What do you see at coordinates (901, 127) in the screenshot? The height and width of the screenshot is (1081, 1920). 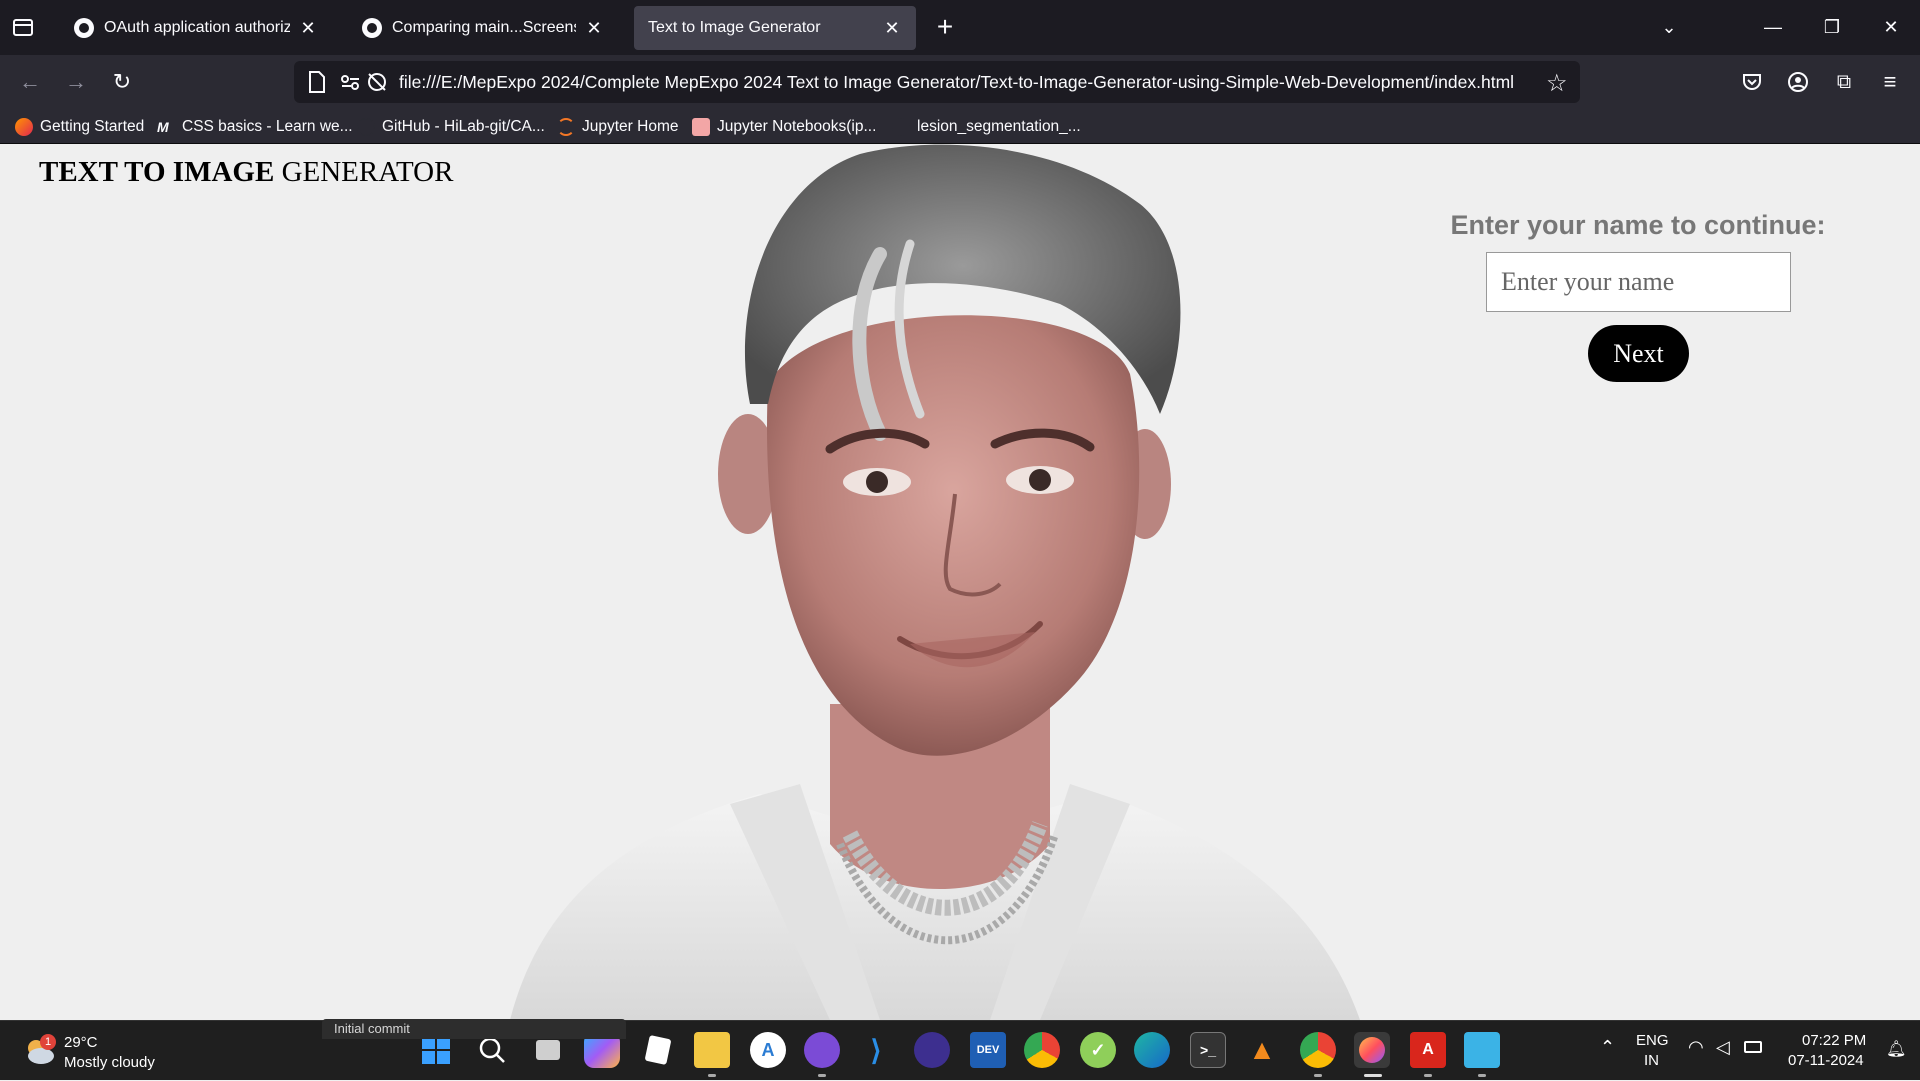 I see `page-icon` at bounding box center [901, 127].